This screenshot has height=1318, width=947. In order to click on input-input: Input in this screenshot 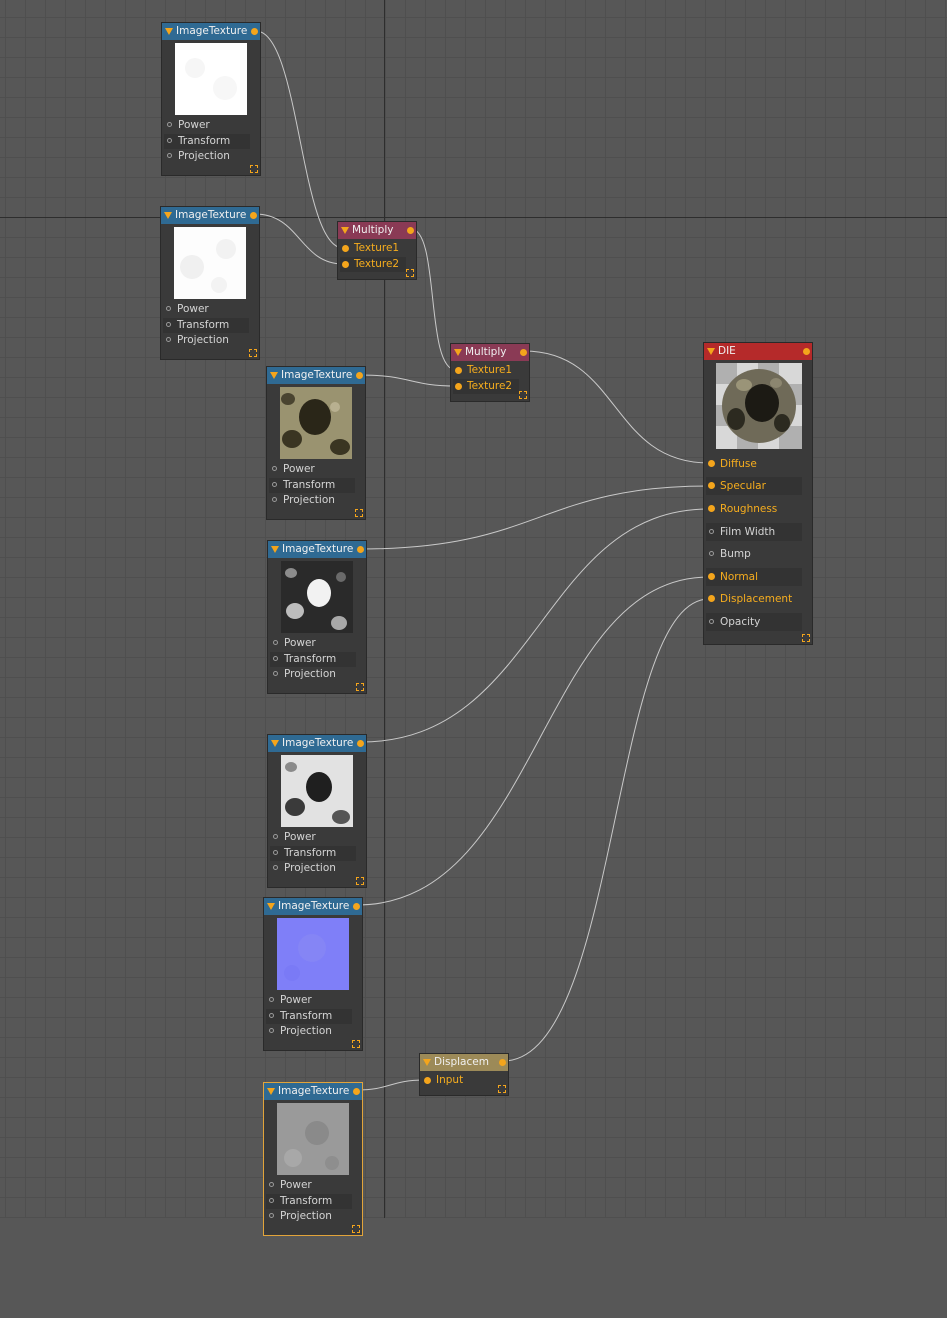, I will do `click(460, 1080)`.